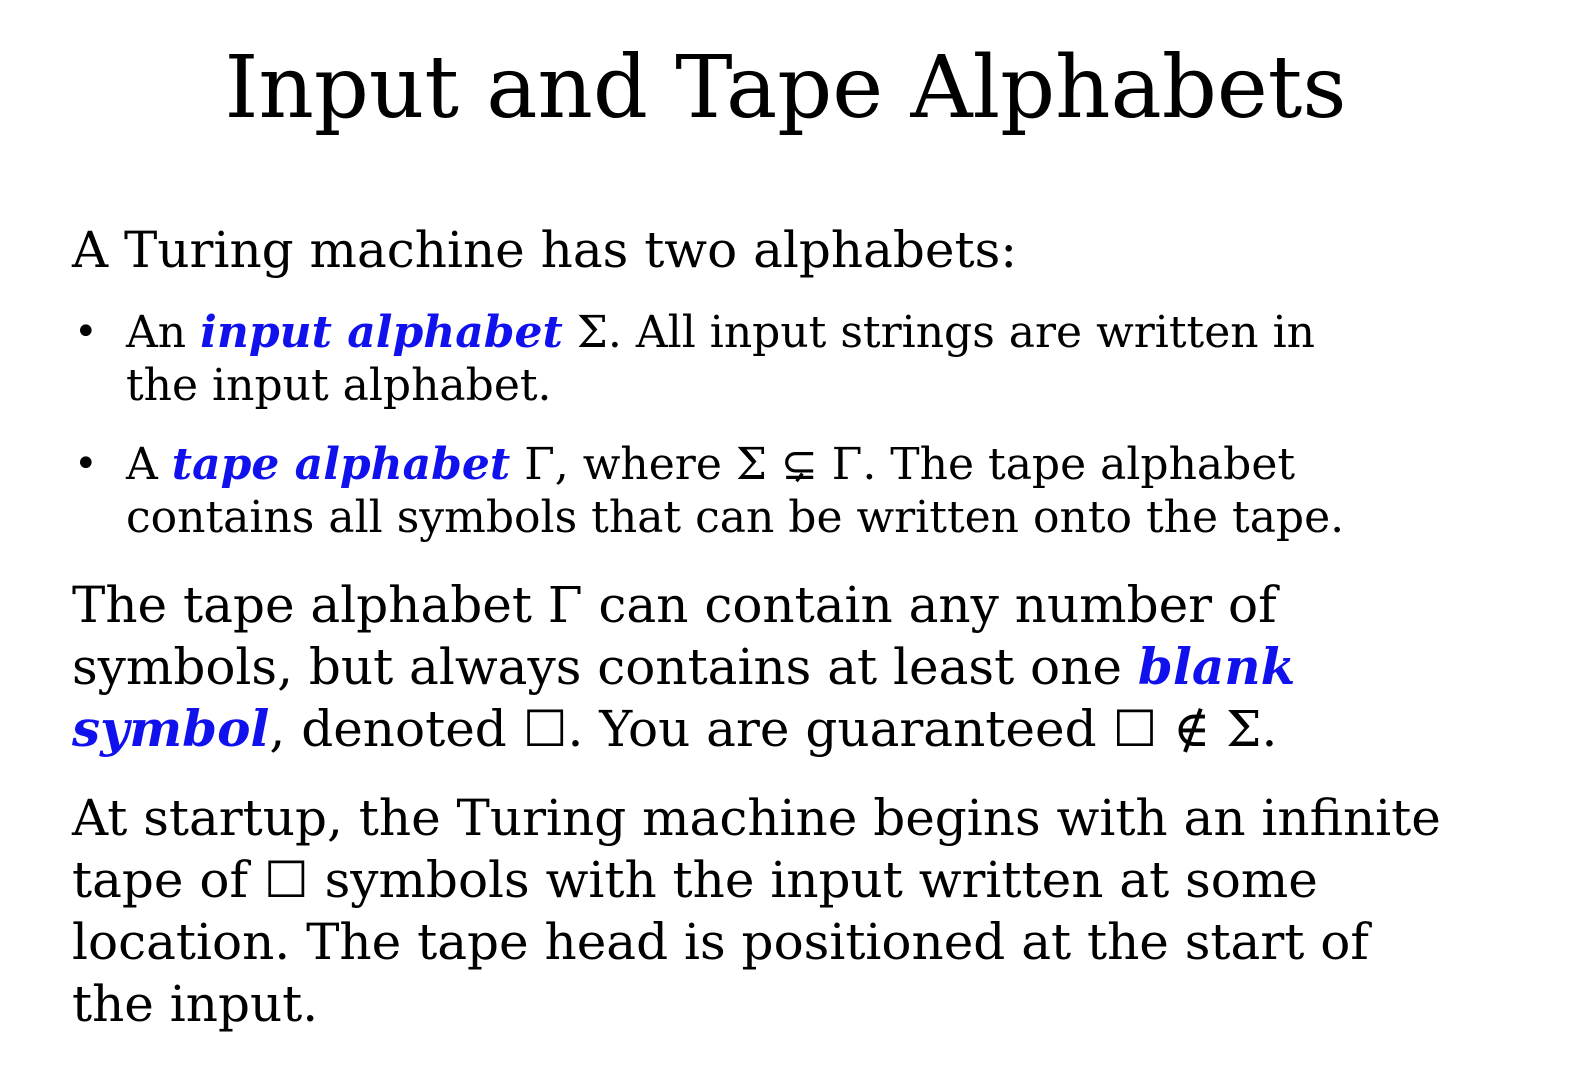 The width and height of the screenshot is (1571, 1084). Describe the element at coordinates (171, 728) in the screenshot. I see `term-symbol: symbol` at that location.